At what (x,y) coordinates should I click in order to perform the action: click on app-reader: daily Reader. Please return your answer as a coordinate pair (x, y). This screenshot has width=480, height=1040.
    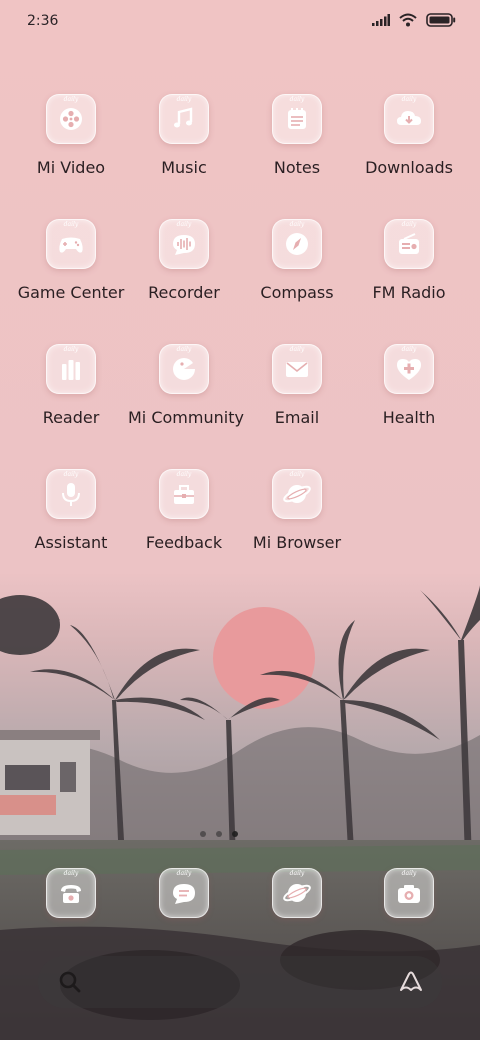
    Looking at the image, I should click on (71, 385).